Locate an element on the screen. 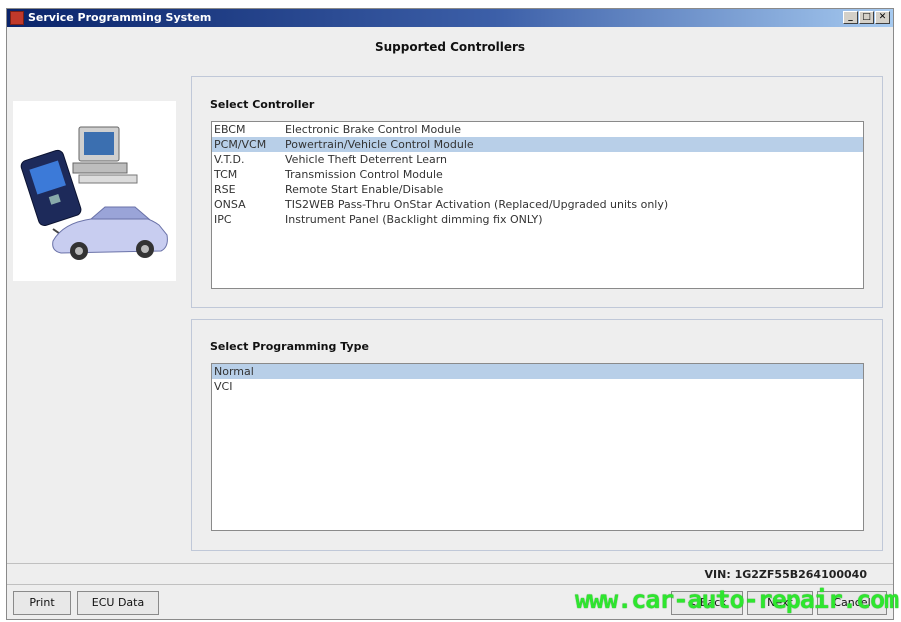 The height and width of the screenshot is (622, 901). list-item: VCI is located at coordinates (537, 386).